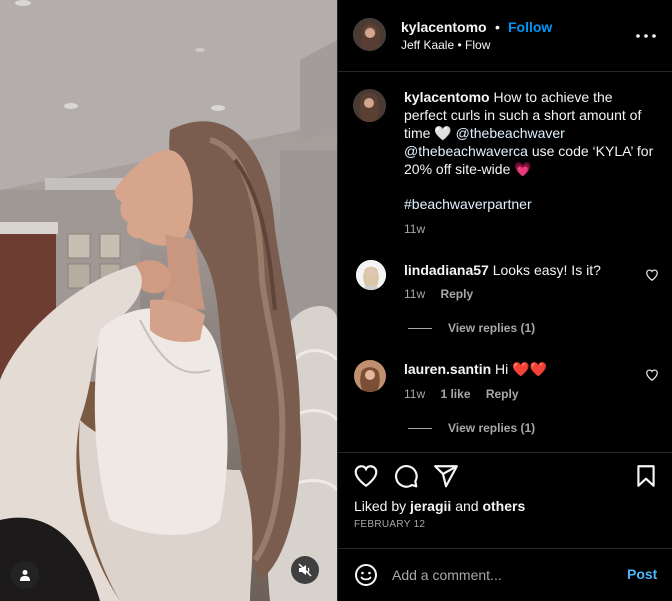 The height and width of the screenshot is (601, 672). Describe the element at coordinates (503, 506) in the screenshot. I see `liked-by-others-link: others` at that location.